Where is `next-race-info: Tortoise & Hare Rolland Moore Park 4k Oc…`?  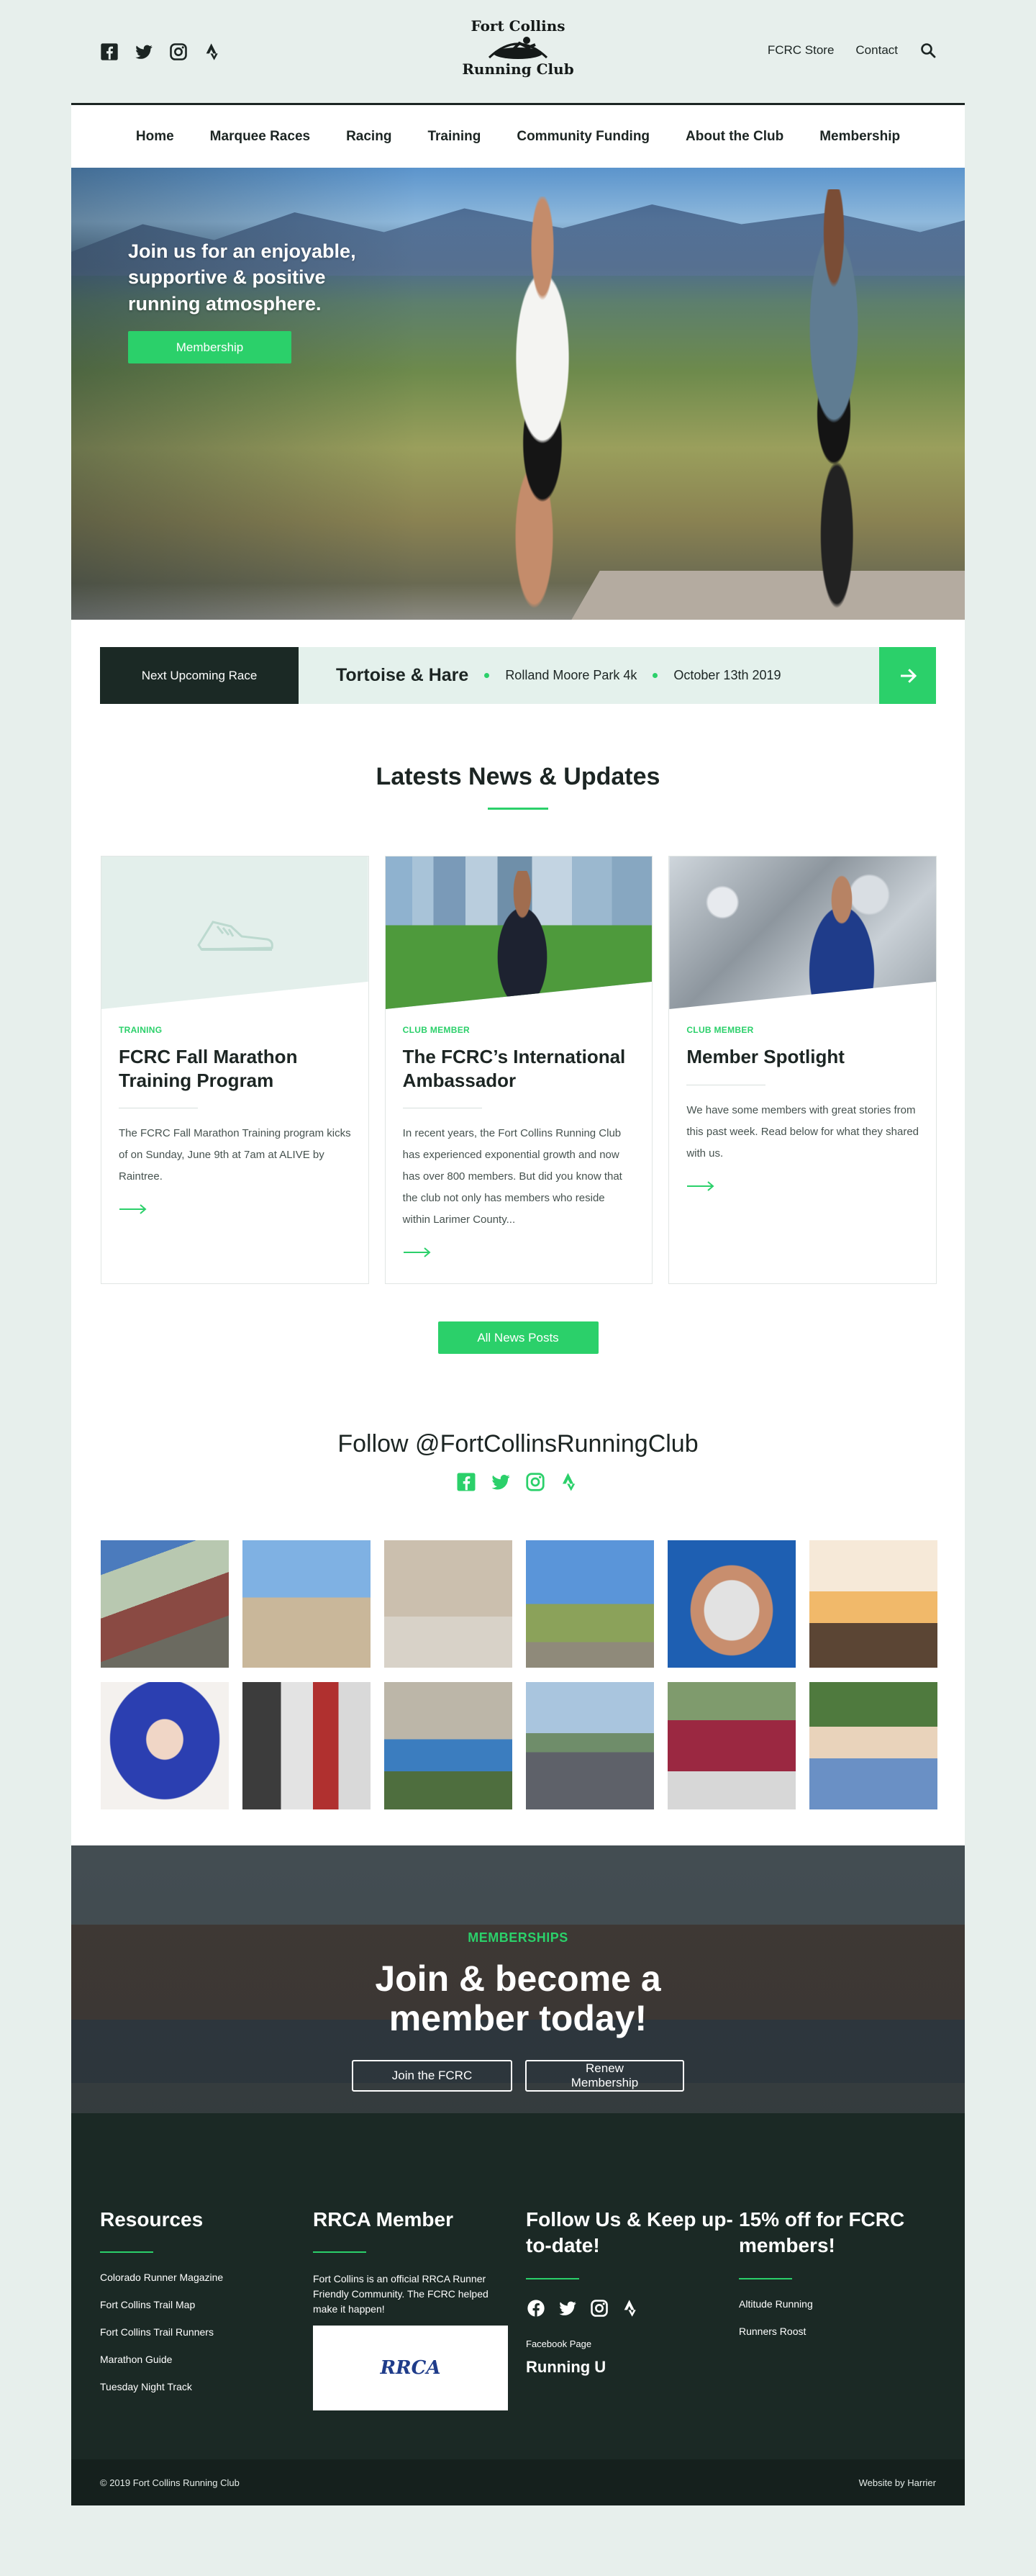
next-race-info: Tortoise & Hare Rolland Moore Park 4k Oc… is located at coordinates (589, 675).